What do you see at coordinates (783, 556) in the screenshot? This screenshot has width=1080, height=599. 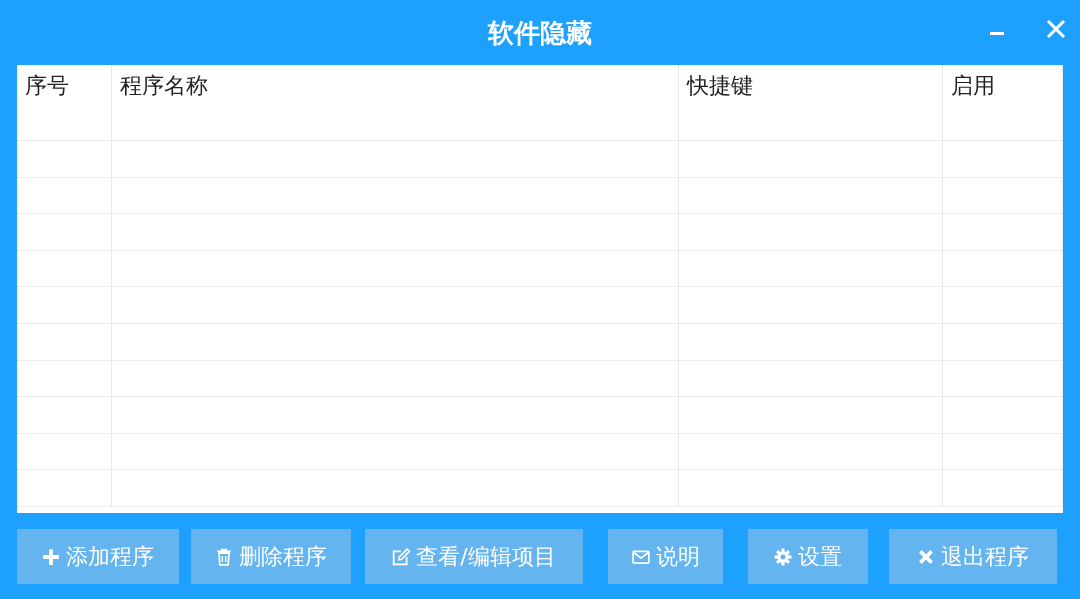 I see `gear-icon` at bounding box center [783, 556].